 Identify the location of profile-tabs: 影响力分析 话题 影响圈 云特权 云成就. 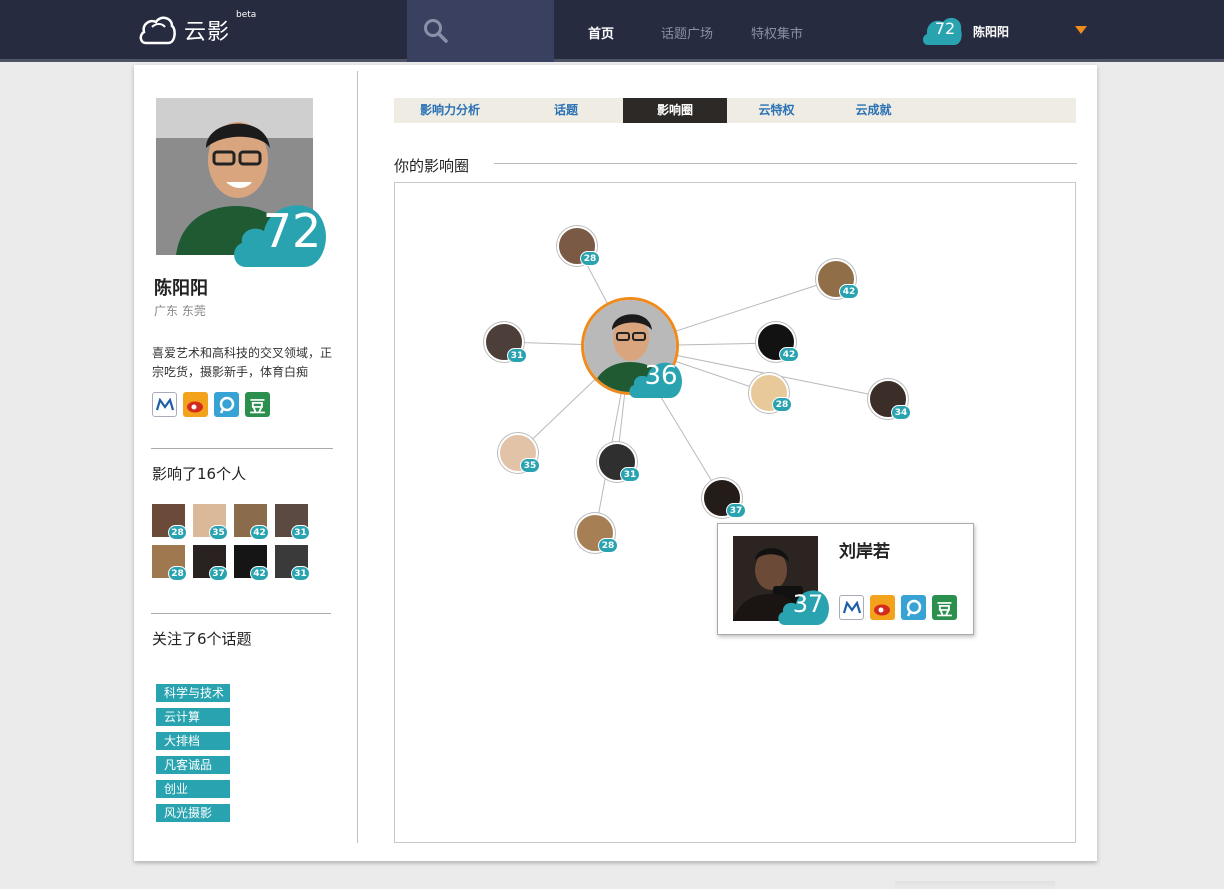
(735, 110).